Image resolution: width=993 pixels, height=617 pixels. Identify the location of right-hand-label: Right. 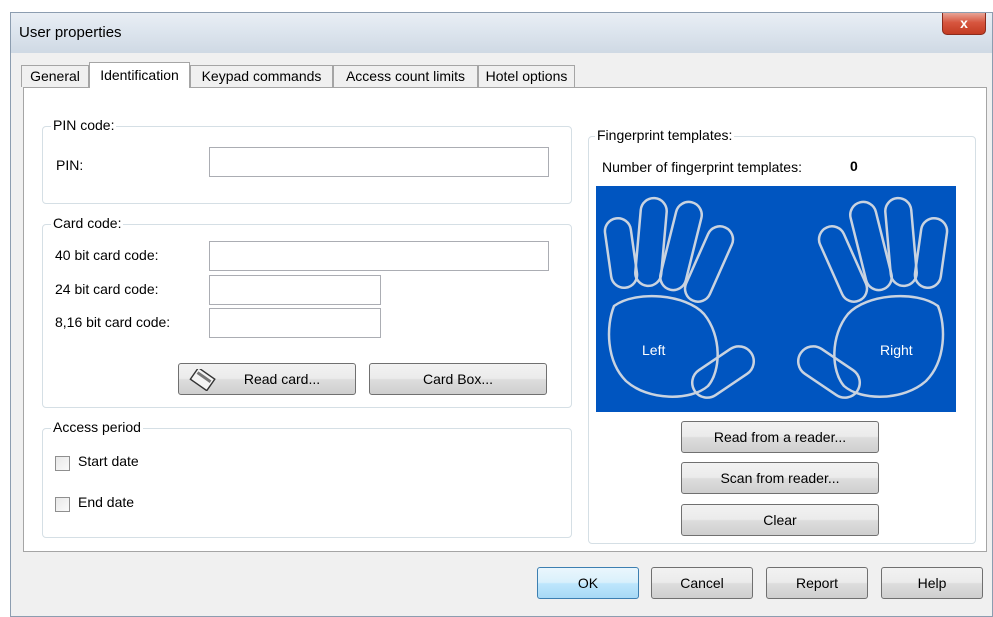
(896, 350).